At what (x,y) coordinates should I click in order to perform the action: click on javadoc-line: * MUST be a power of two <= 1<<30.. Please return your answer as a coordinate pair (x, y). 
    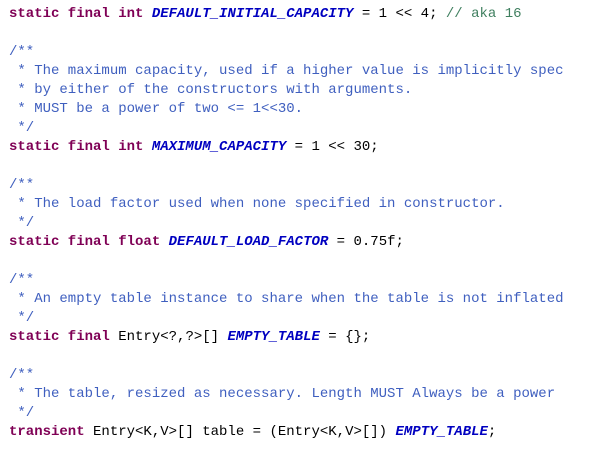
    Looking at the image, I should click on (156, 109).